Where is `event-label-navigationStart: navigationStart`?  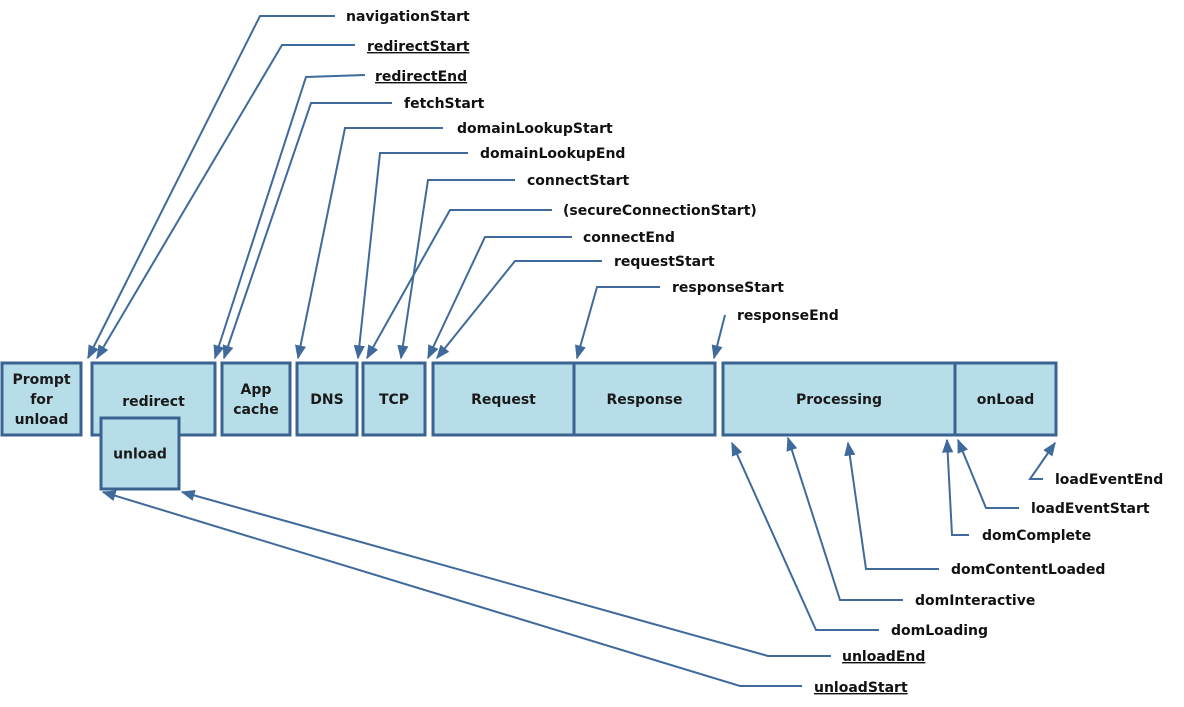
event-label-navigationStart: navigationStart is located at coordinates (408, 17).